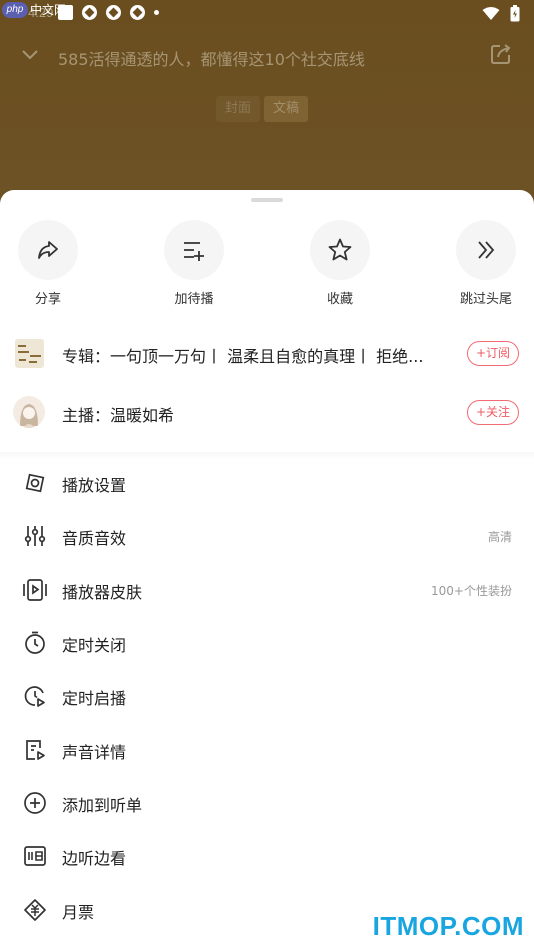 The image size is (534, 950). I want to click on menu-item-audio-details: 声音详情, so click(267, 749).